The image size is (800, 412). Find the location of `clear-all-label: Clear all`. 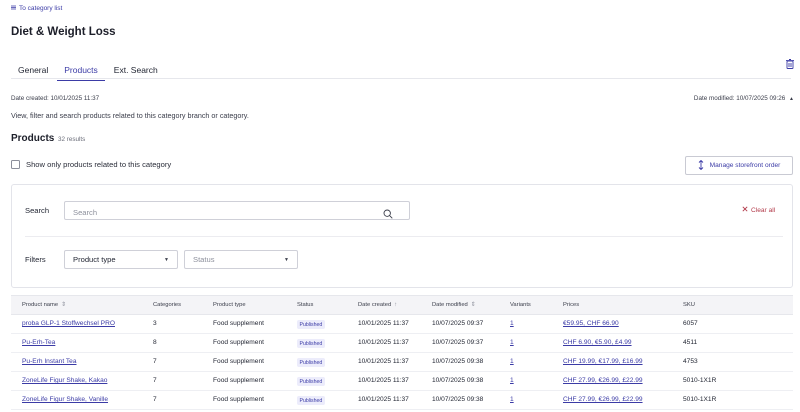

clear-all-label: Clear all is located at coordinates (763, 210).